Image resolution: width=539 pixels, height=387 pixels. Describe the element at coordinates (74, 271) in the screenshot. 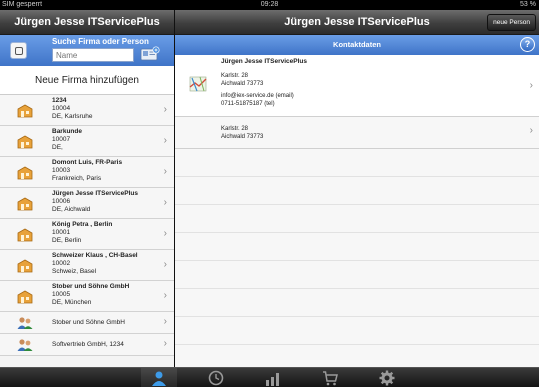

I see `company-location: Schweiz, Basel` at that location.